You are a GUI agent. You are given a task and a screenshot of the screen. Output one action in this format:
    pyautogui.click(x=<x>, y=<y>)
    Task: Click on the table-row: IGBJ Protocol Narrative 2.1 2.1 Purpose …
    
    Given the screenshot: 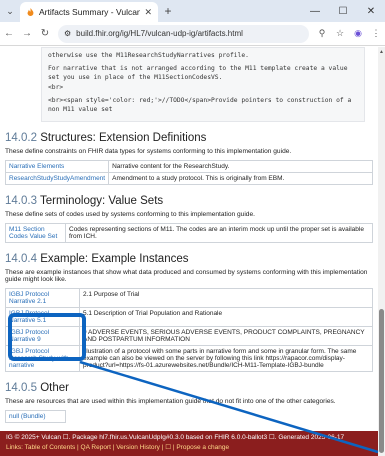 What is the action you would take?
    pyautogui.click(x=189, y=298)
    